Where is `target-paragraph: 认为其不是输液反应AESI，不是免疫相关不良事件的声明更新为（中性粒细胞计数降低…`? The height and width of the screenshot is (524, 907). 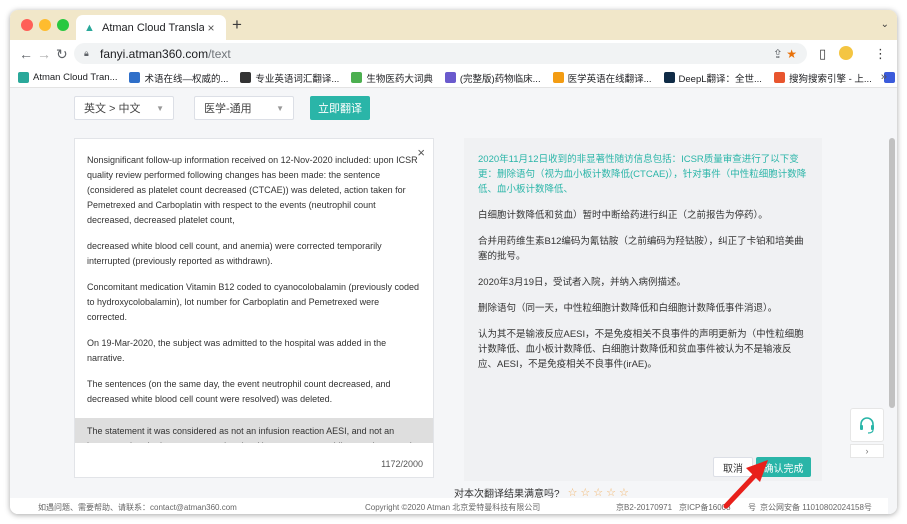 target-paragraph: 认为其不是输液反应AESI，不是免疫相关不良事件的声明更新为（中性粒细胞计数降低… is located at coordinates (641, 349).